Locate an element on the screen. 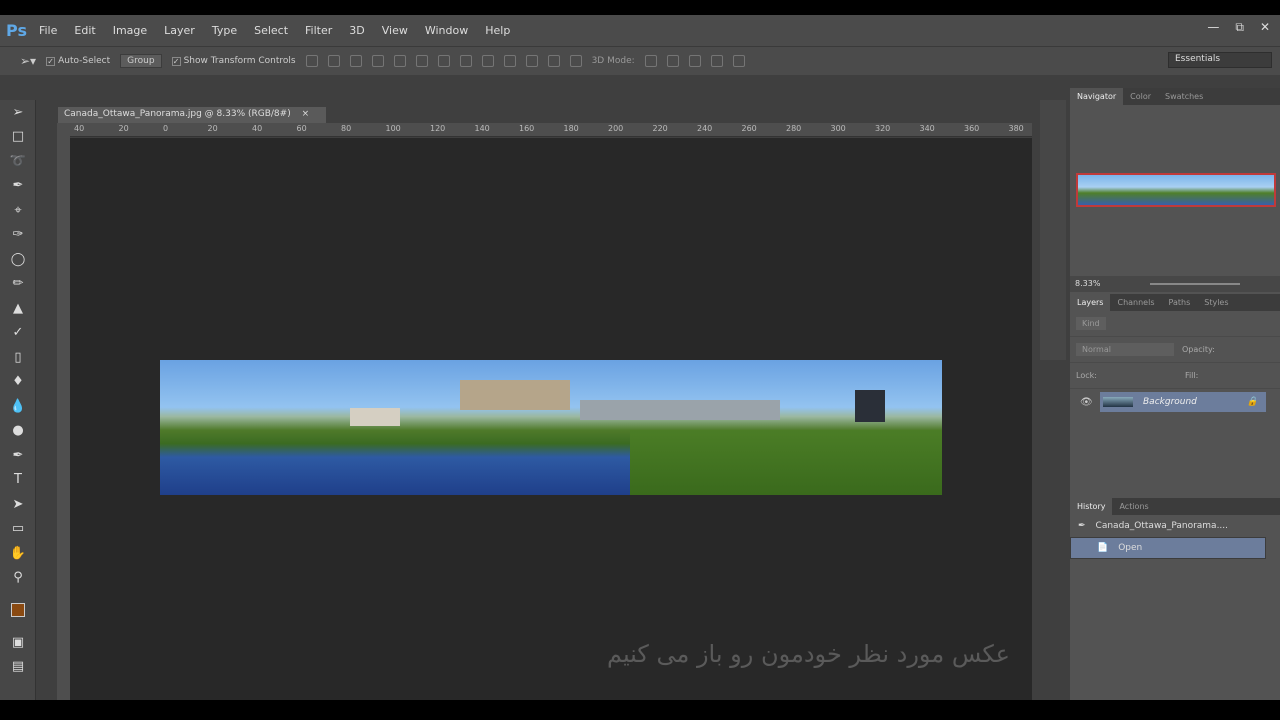 The width and height of the screenshot is (1280, 720). distribute-right-icon is located at coordinates (553, 61).